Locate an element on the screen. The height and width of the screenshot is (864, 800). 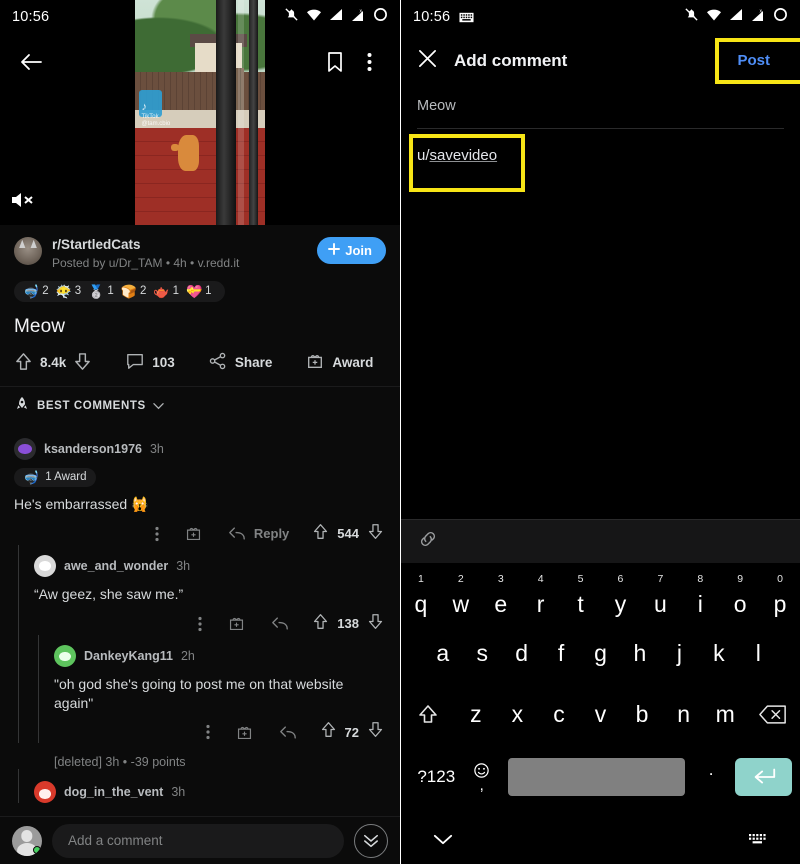
enter-icon is located at coordinates (763, 776).